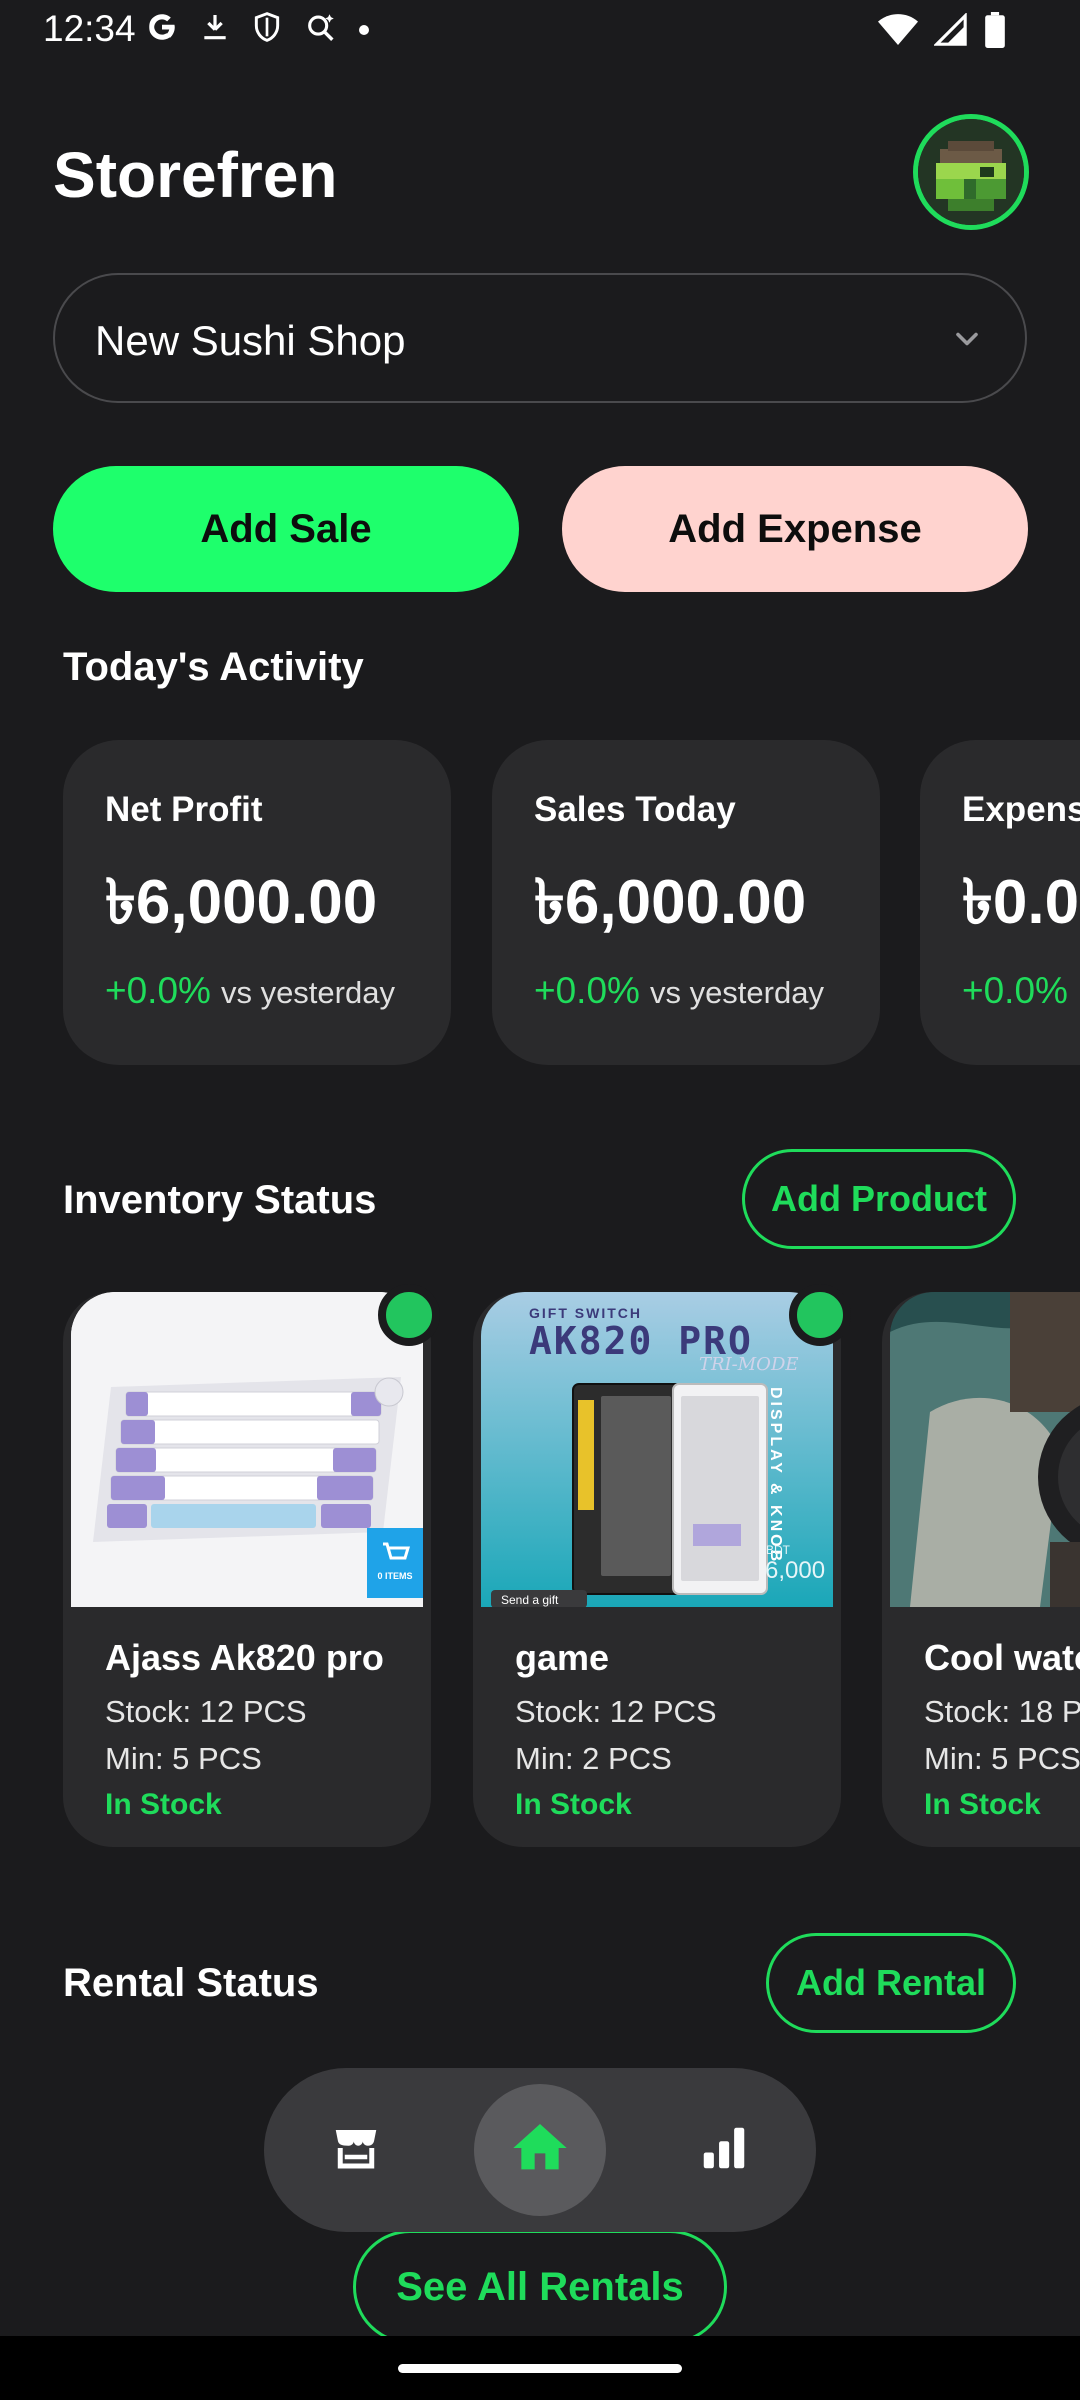 Image resolution: width=1080 pixels, height=2400 pixels. I want to click on shop-selector-dropdown: New Sushi Shop, so click(540, 338).